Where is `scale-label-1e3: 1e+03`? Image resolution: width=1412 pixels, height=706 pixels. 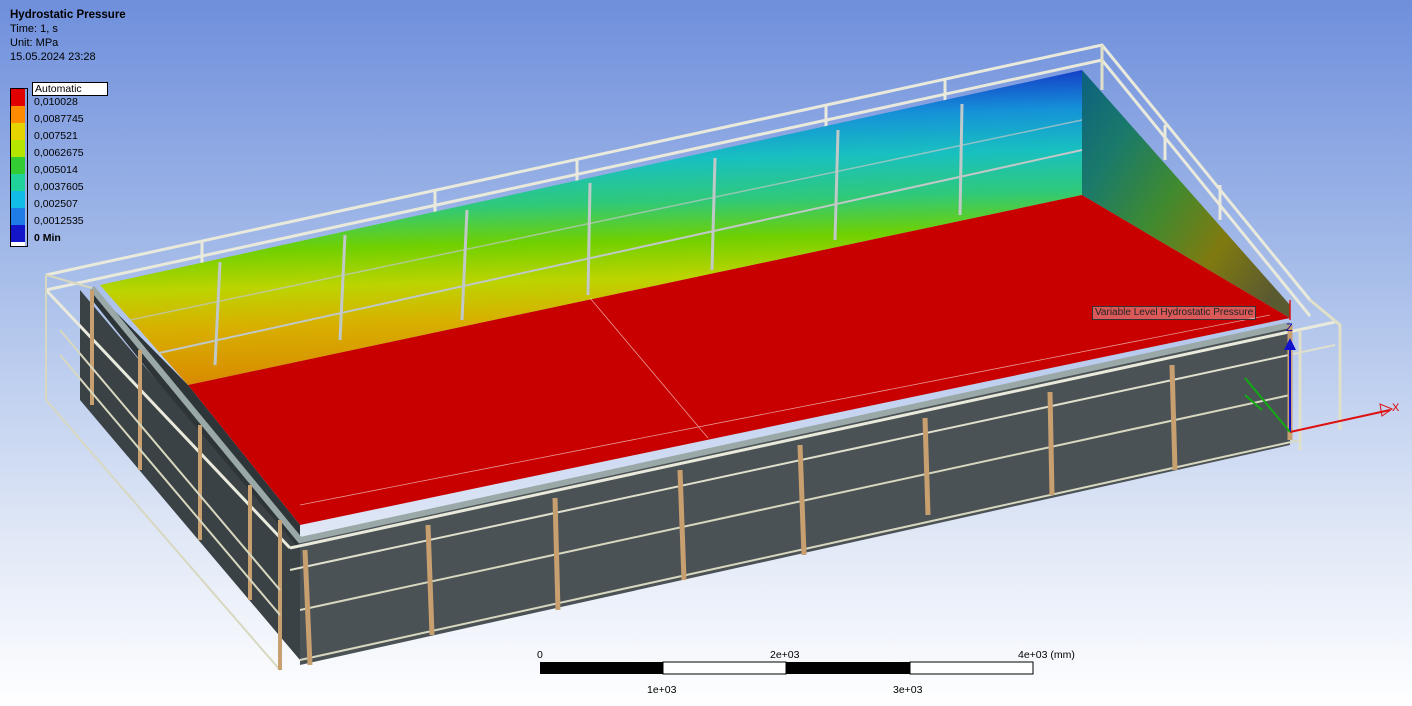 scale-label-1e3: 1e+03 is located at coordinates (662, 690).